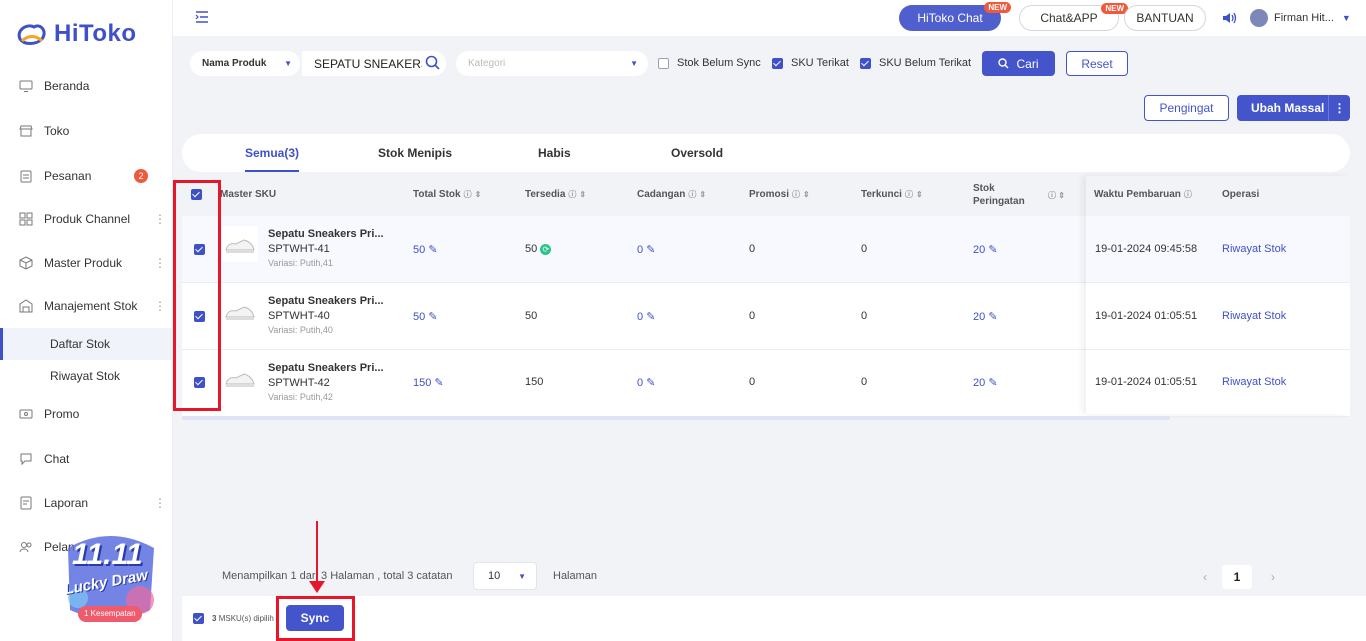  What do you see at coordinates (86, 263) in the screenshot?
I see `sidebar-item-master-produk: Master Produk ⋮` at bounding box center [86, 263].